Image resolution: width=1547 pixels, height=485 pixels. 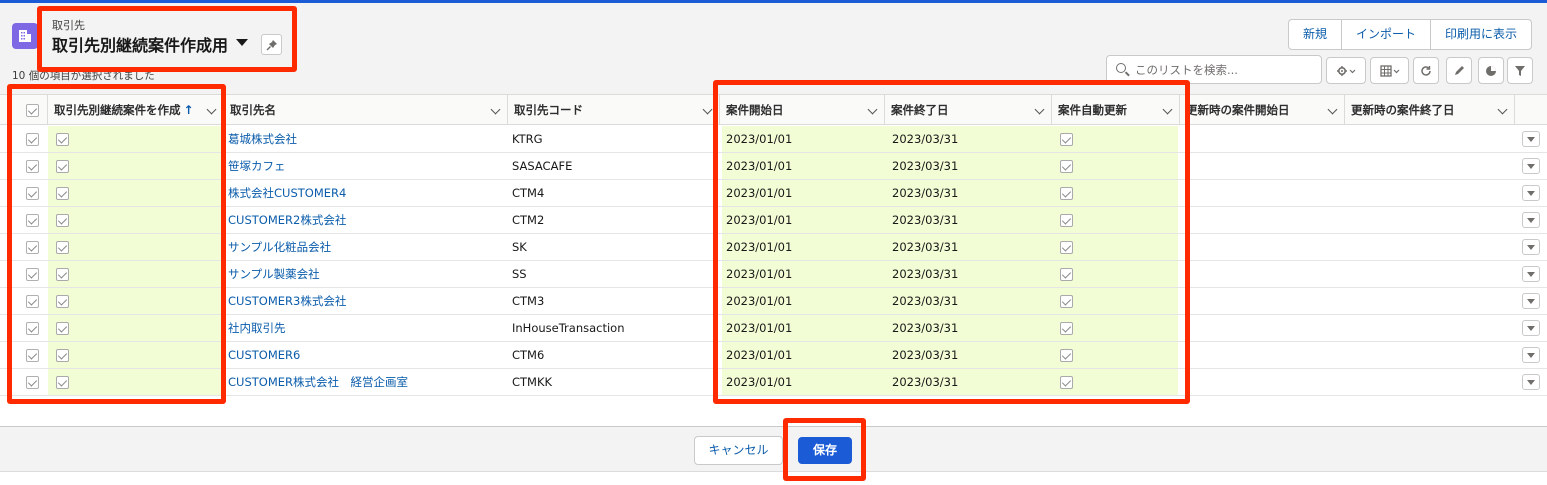 I want to click on list-search-input, so click(x=1225, y=70).